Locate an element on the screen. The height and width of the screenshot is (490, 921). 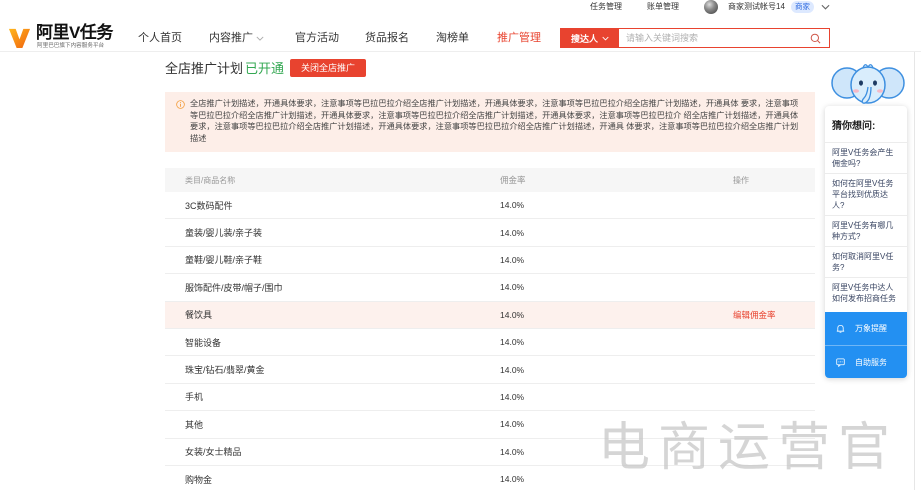
bill-management-link: 账单管理 is located at coordinates (663, 7).